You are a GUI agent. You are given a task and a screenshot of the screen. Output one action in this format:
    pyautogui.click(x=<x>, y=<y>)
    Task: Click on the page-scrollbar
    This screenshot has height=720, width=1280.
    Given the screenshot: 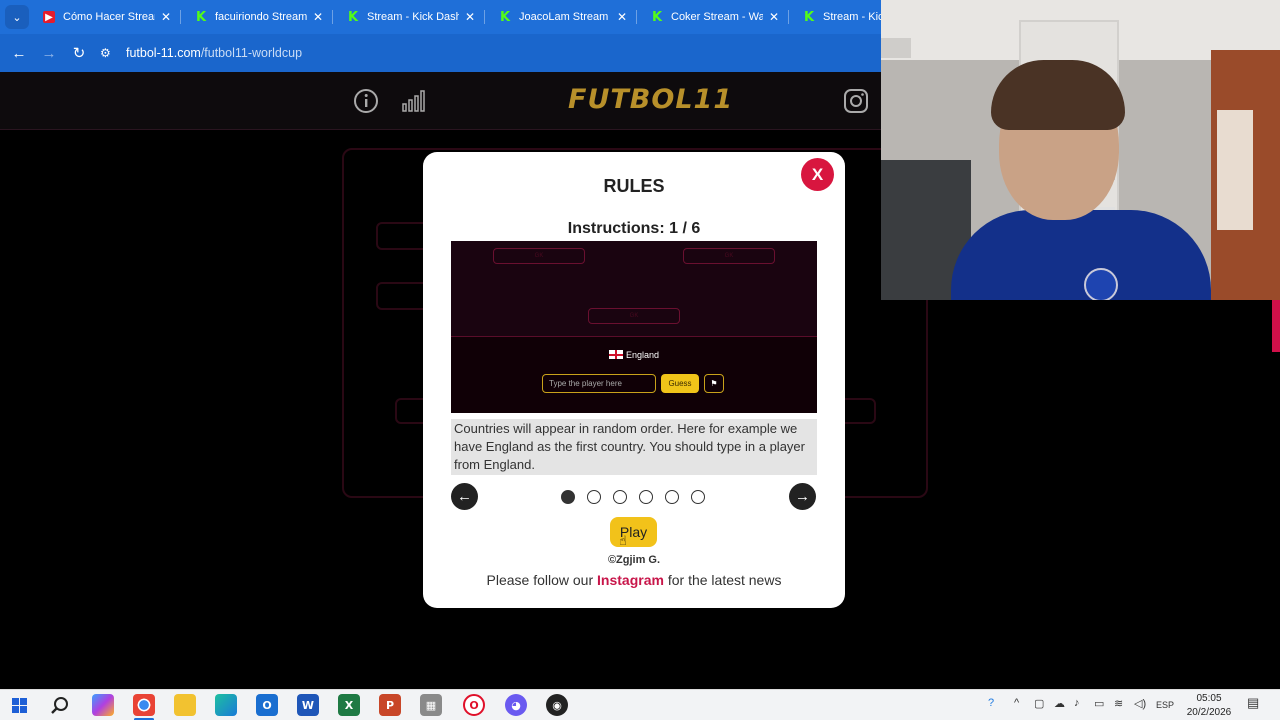 What is the action you would take?
    pyautogui.click(x=1276, y=325)
    